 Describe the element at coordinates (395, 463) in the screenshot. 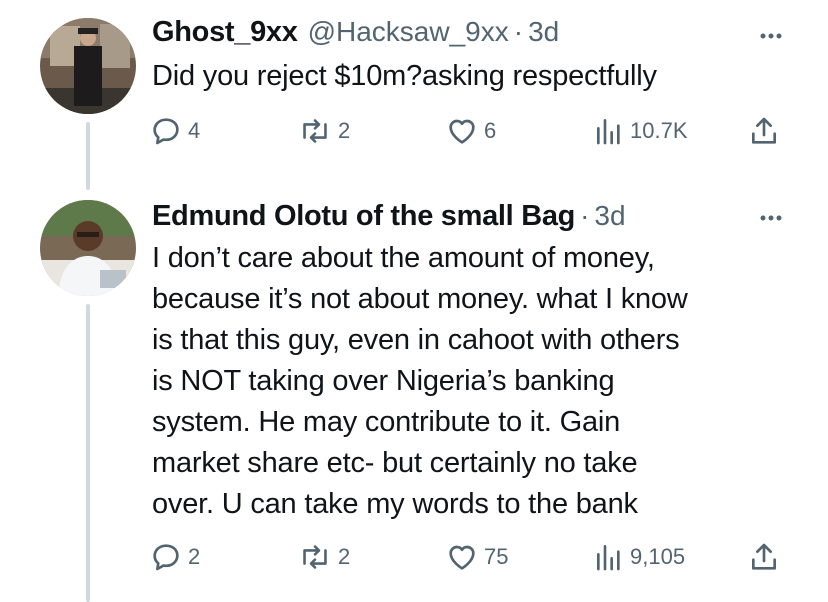

I see `tweet-text-line: market share etc- but certainly no take` at that location.